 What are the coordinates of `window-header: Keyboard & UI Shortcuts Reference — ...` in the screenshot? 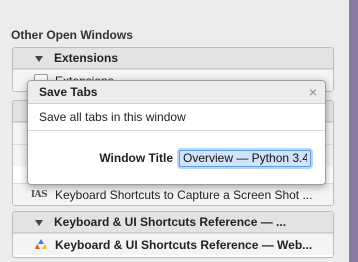 It's located at (173, 222).